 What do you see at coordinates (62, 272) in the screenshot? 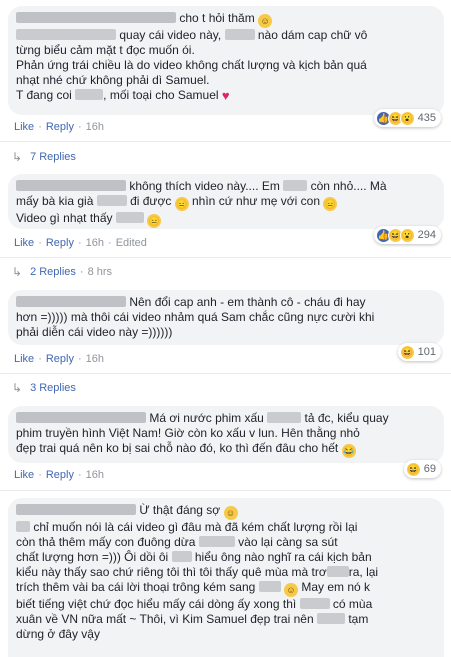
I see `view-replies-link: ↳ 2 Replies · 8 hrs` at bounding box center [62, 272].